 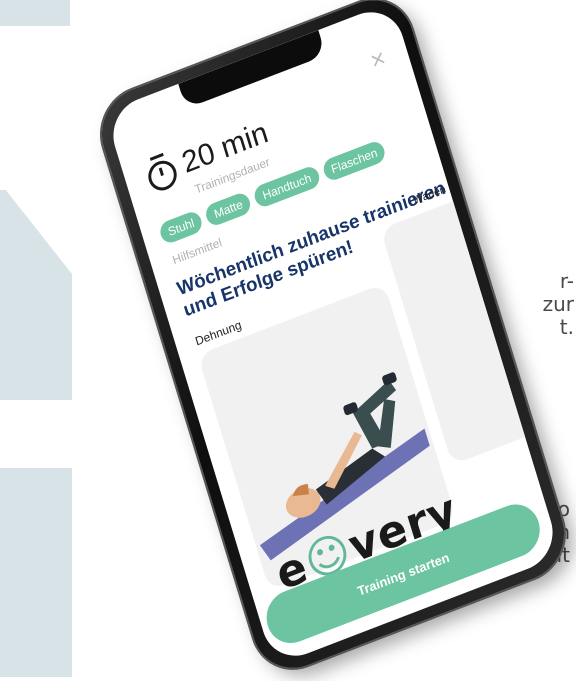 I want to click on chip-stuhl: Stuhl, so click(x=181, y=227).